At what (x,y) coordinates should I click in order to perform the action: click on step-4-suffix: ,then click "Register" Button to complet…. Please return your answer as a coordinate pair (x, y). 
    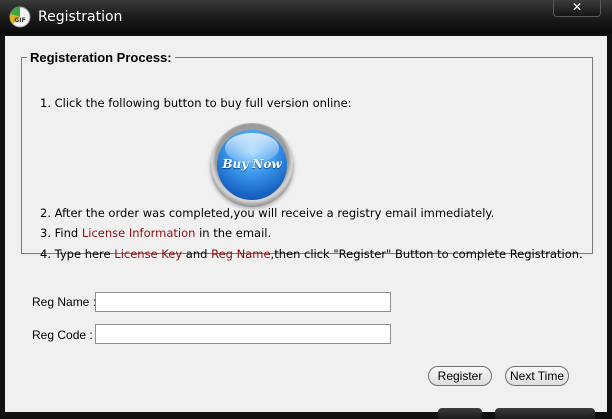
    Looking at the image, I should click on (426, 254).